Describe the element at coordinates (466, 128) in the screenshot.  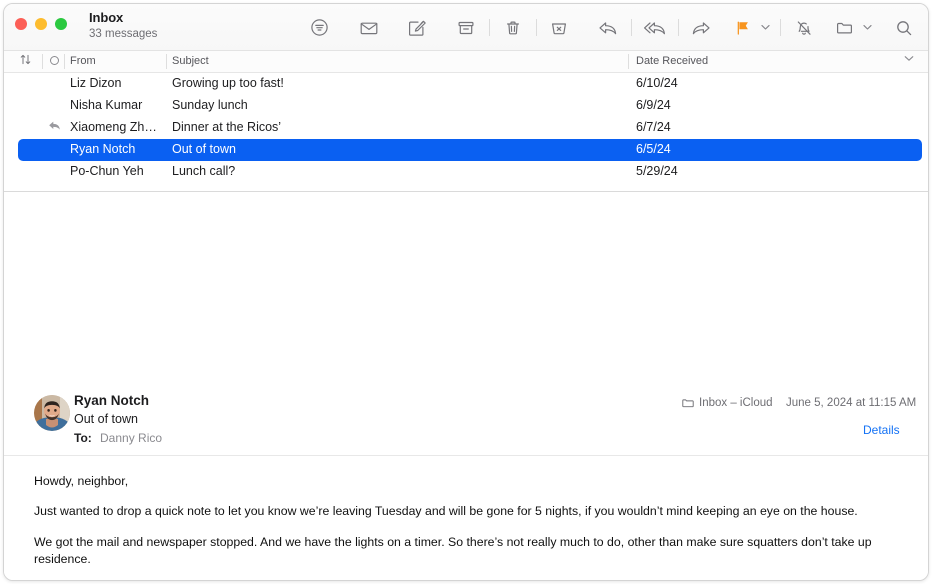
I see `table-row: Xiaomeng Zh… Dinner at the Ricos’ 6/7/24` at that location.